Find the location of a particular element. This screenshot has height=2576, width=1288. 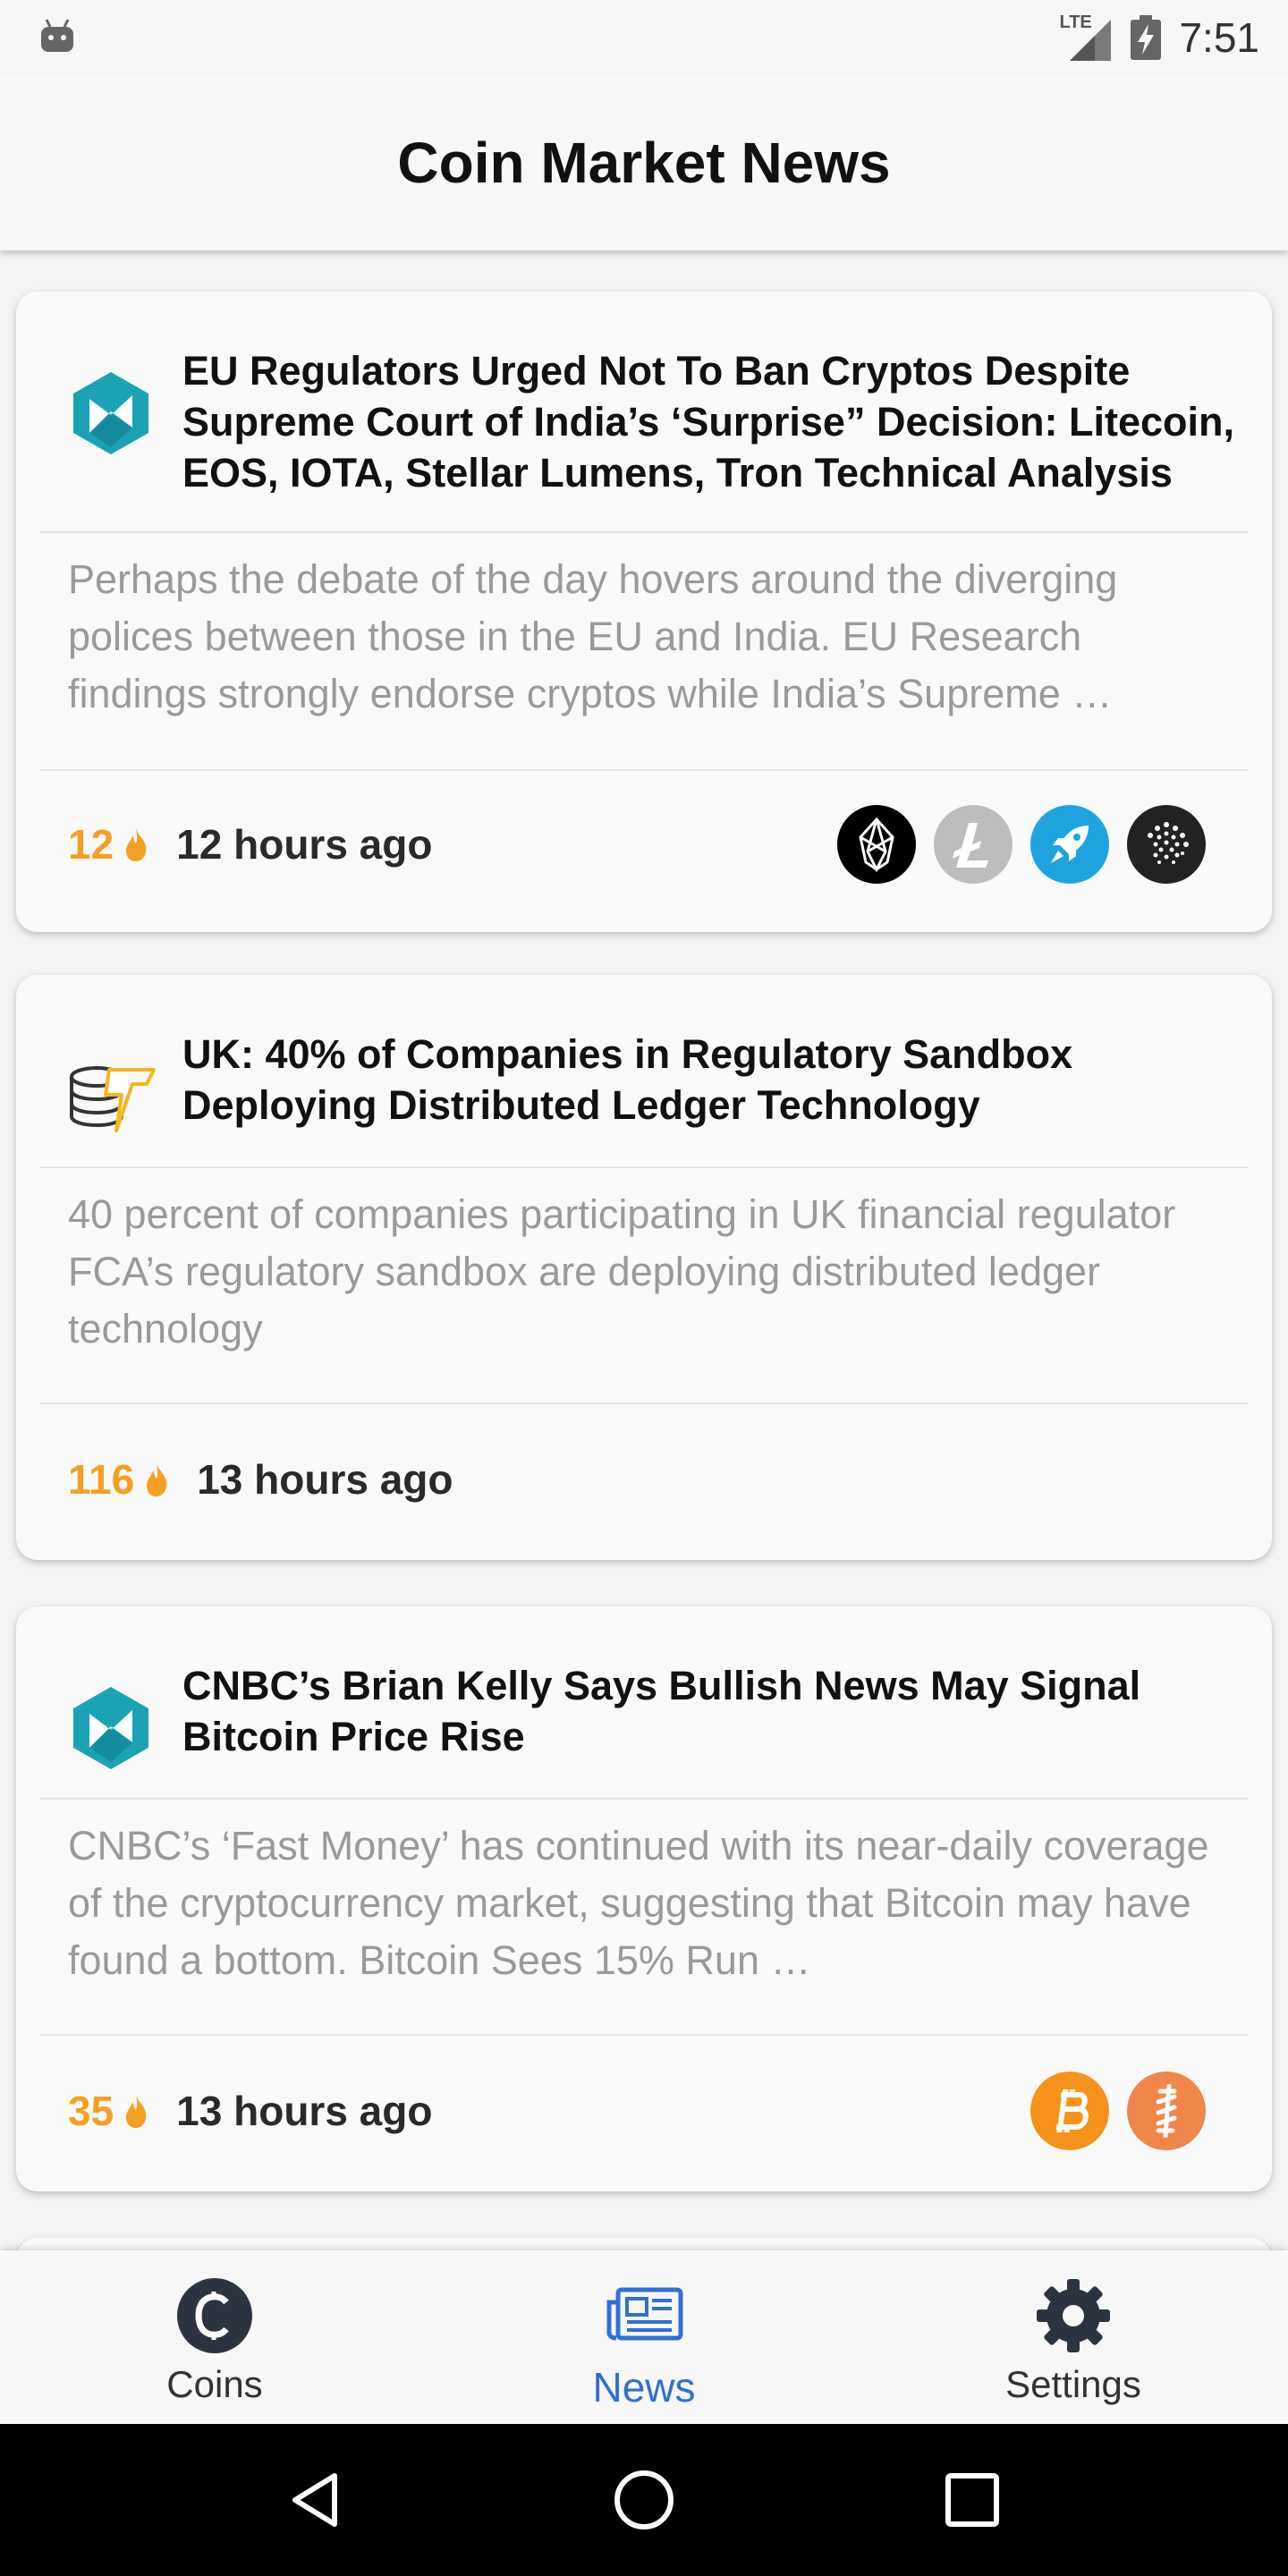

nav-settings: Settings is located at coordinates (1073, 2337).